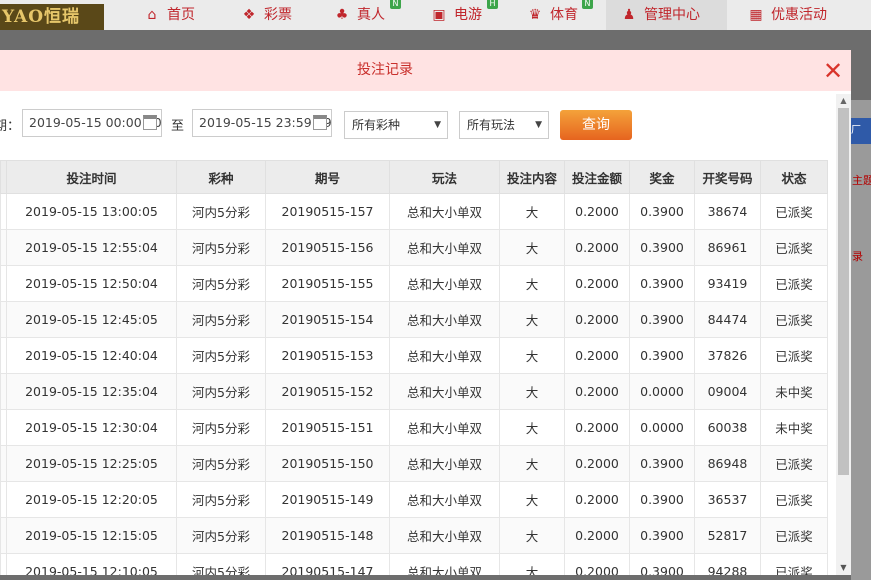 This screenshot has width=871, height=580. I want to click on draw-number-cell: 52817, so click(727, 535).